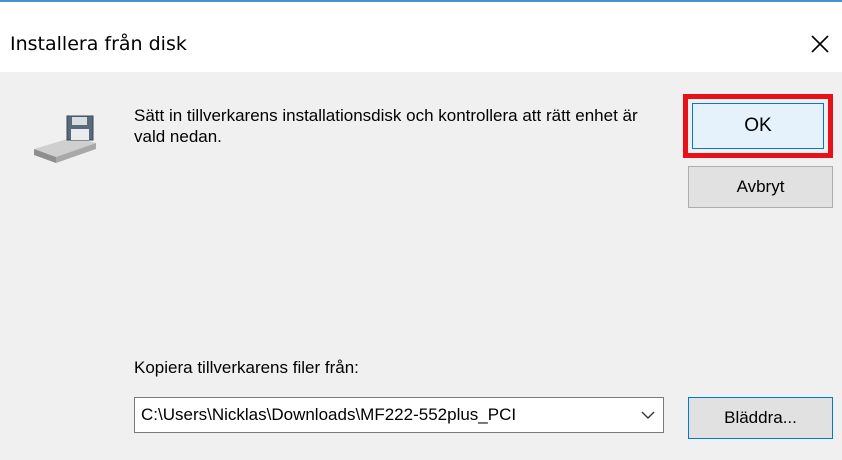  I want to click on close-icon, so click(820, 44).